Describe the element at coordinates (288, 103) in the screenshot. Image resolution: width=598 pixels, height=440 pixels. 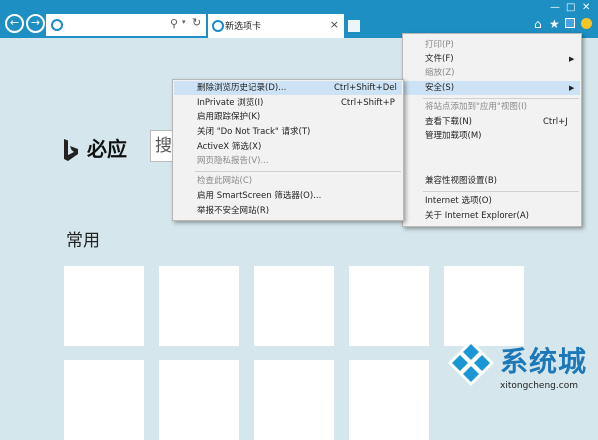
I see `menu-item-inprivate: InPrivate 浏览(I) Ctrl+Shift+P` at that location.